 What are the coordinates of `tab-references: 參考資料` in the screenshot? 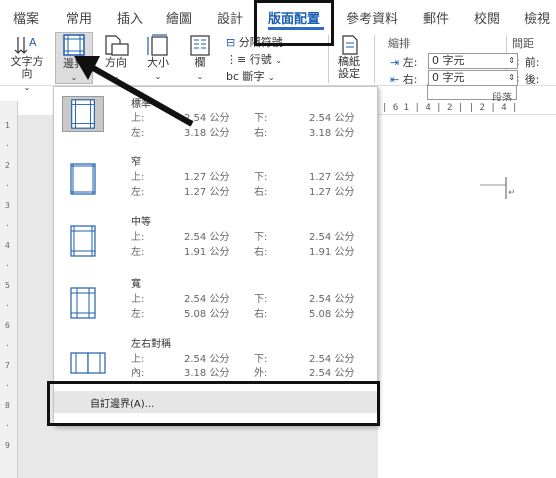 It's located at (372, 17).